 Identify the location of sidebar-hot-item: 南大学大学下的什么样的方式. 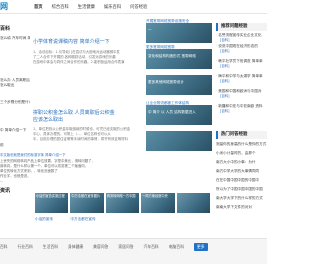
(241, 198).